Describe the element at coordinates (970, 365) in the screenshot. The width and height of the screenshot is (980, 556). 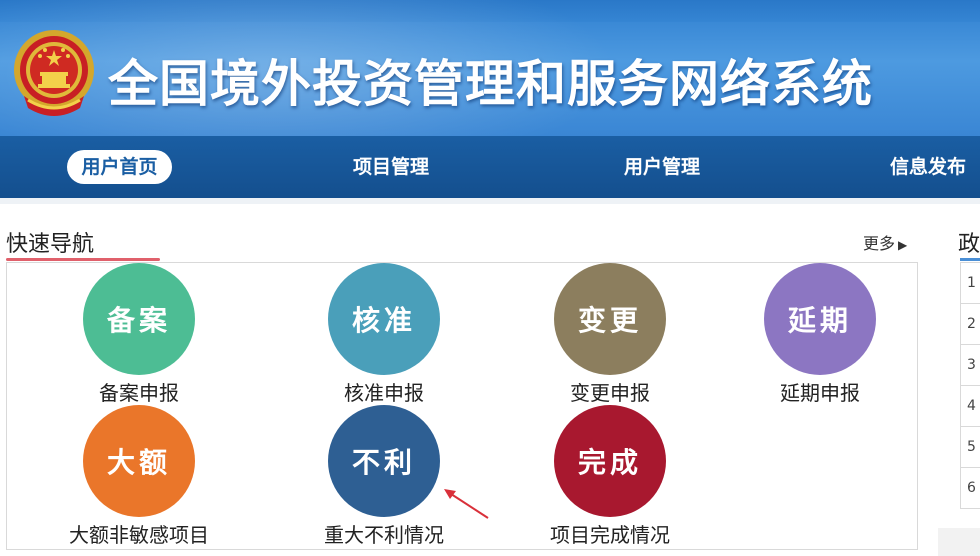
I see `list-item: 3` at that location.